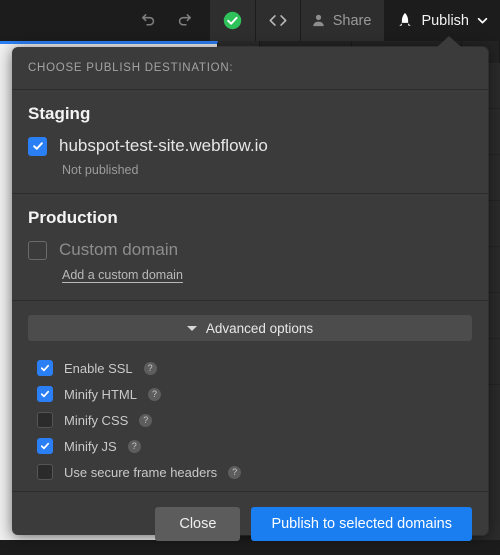 The width and height of the screenshot is (500, 555). Describe the element at coordinates (100, 394) in the screenshot. I see `minify-html-label: Minify HTML` at that location.